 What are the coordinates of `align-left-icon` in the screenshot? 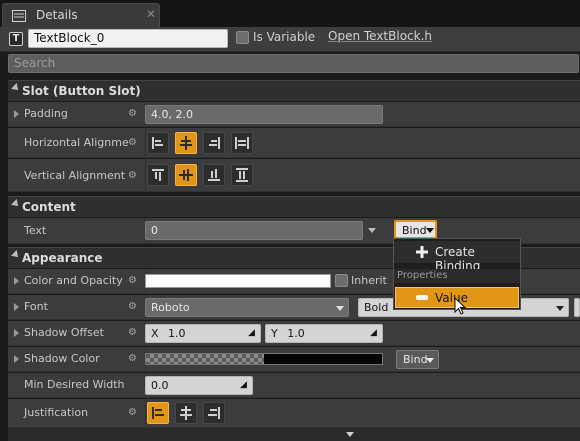 It's located at (157, 143).